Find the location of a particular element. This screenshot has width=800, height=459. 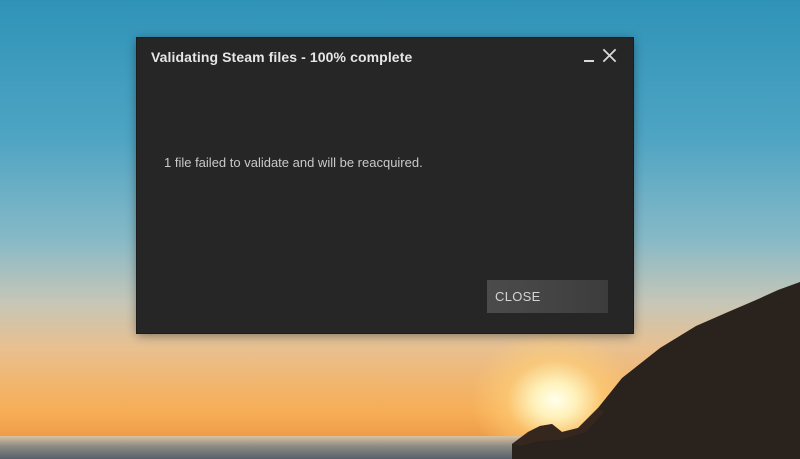

close-window-button is located at coordinates (610, 56).